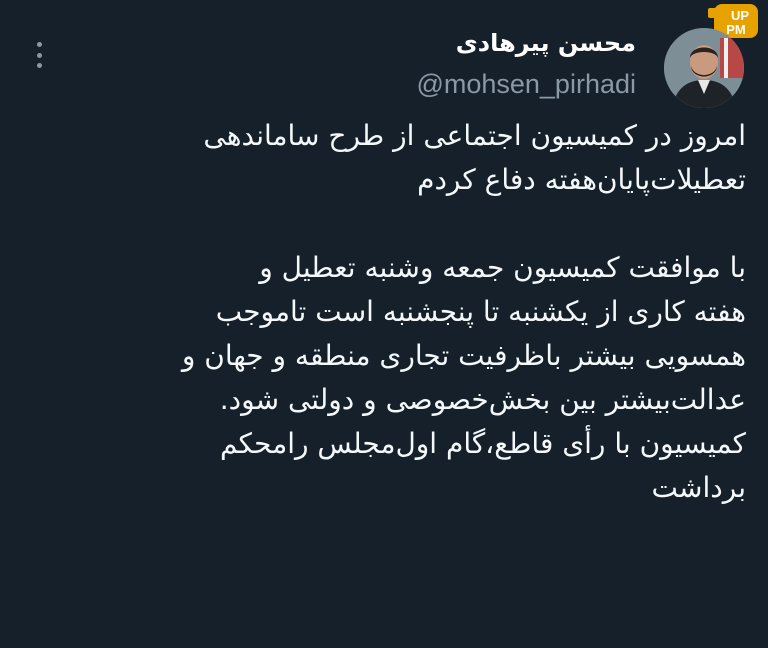 This screenshot has height=648, width=768. What do you see at coordinates (474, 135) in the screenshot?
I see `tweet-line: امروز در کمیسیون اجتماعی از طرح ساماندهی` at bounding box center [474, 135].